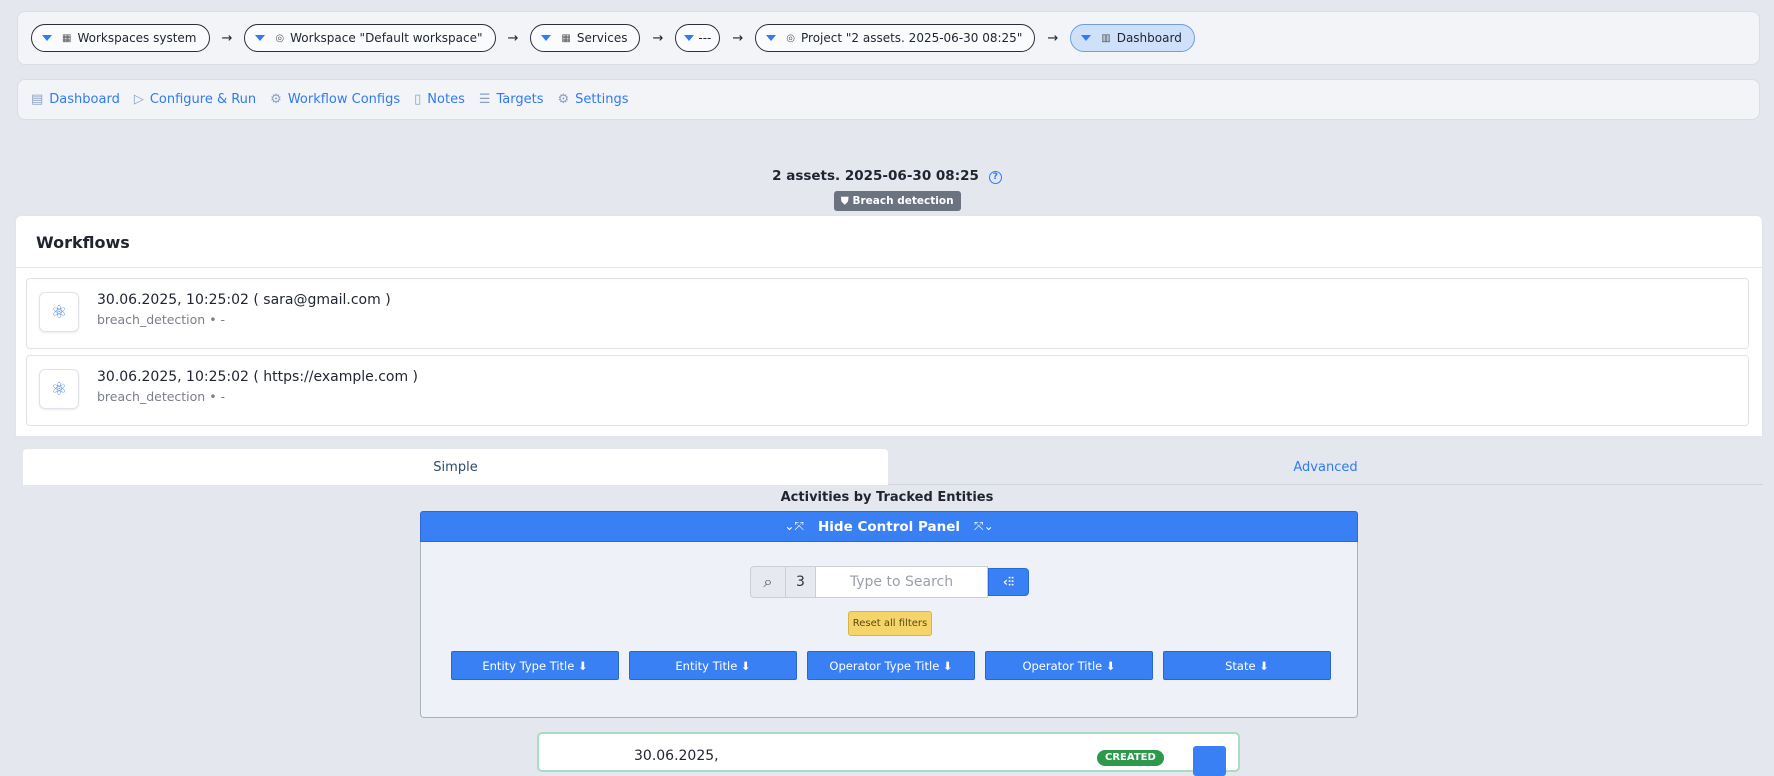 This screenshot has width=1774, height=776. What do you see at coordinates (276, 99) in the screenshot?
I see `cogs-icon: ⚙` at bounding box center [276, 99].